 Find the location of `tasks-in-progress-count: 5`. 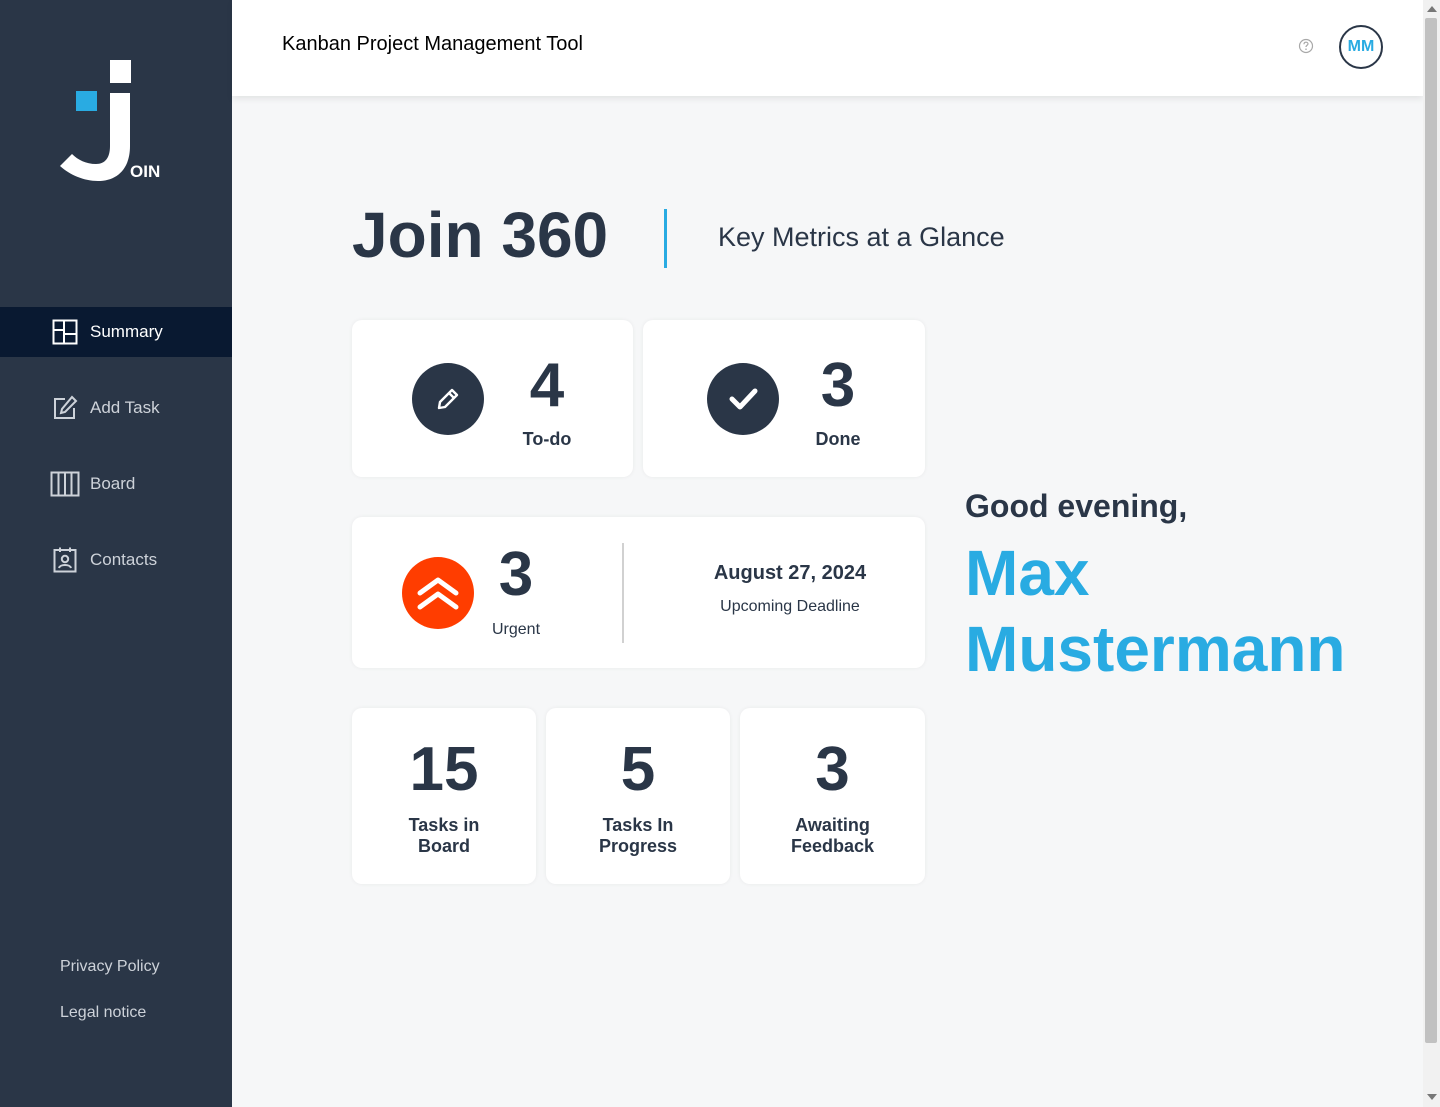

tasks-in-progress-count: 5 is located at coordinates (638, 769).